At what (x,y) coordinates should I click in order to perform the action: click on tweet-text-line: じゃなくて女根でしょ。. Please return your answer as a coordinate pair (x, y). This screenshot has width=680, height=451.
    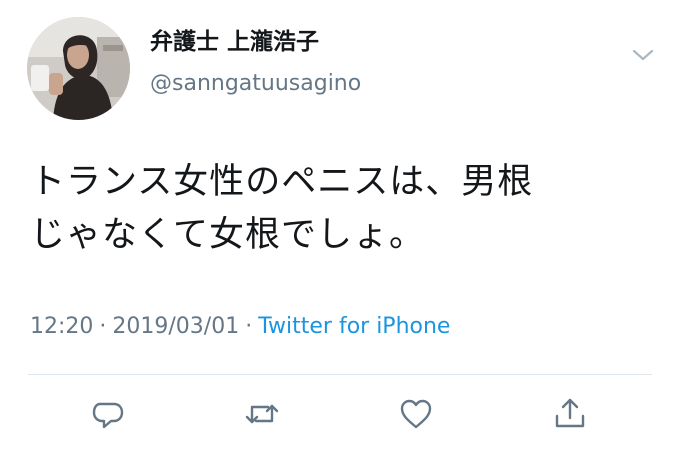
    Looking at the image, I should click on (227, 235).